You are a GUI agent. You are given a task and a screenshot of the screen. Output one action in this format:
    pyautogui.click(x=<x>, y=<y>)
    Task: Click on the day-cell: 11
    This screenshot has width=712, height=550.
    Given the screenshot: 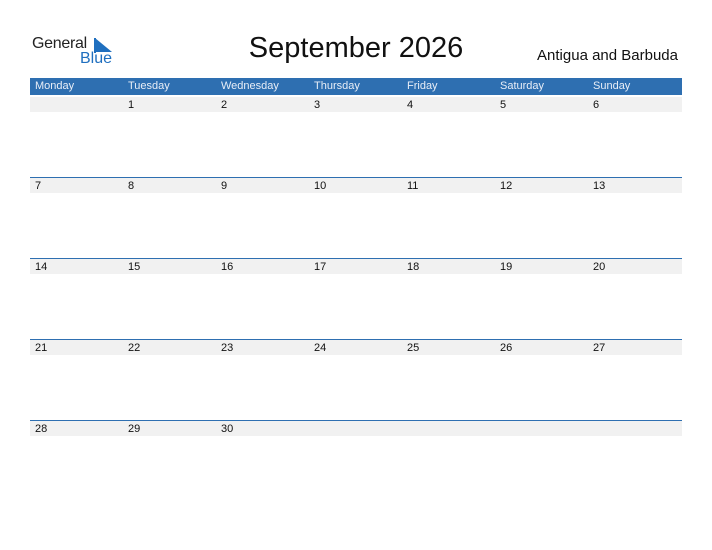 What is the action you would take?
    pyautogui.click(x=448, y=218)
    